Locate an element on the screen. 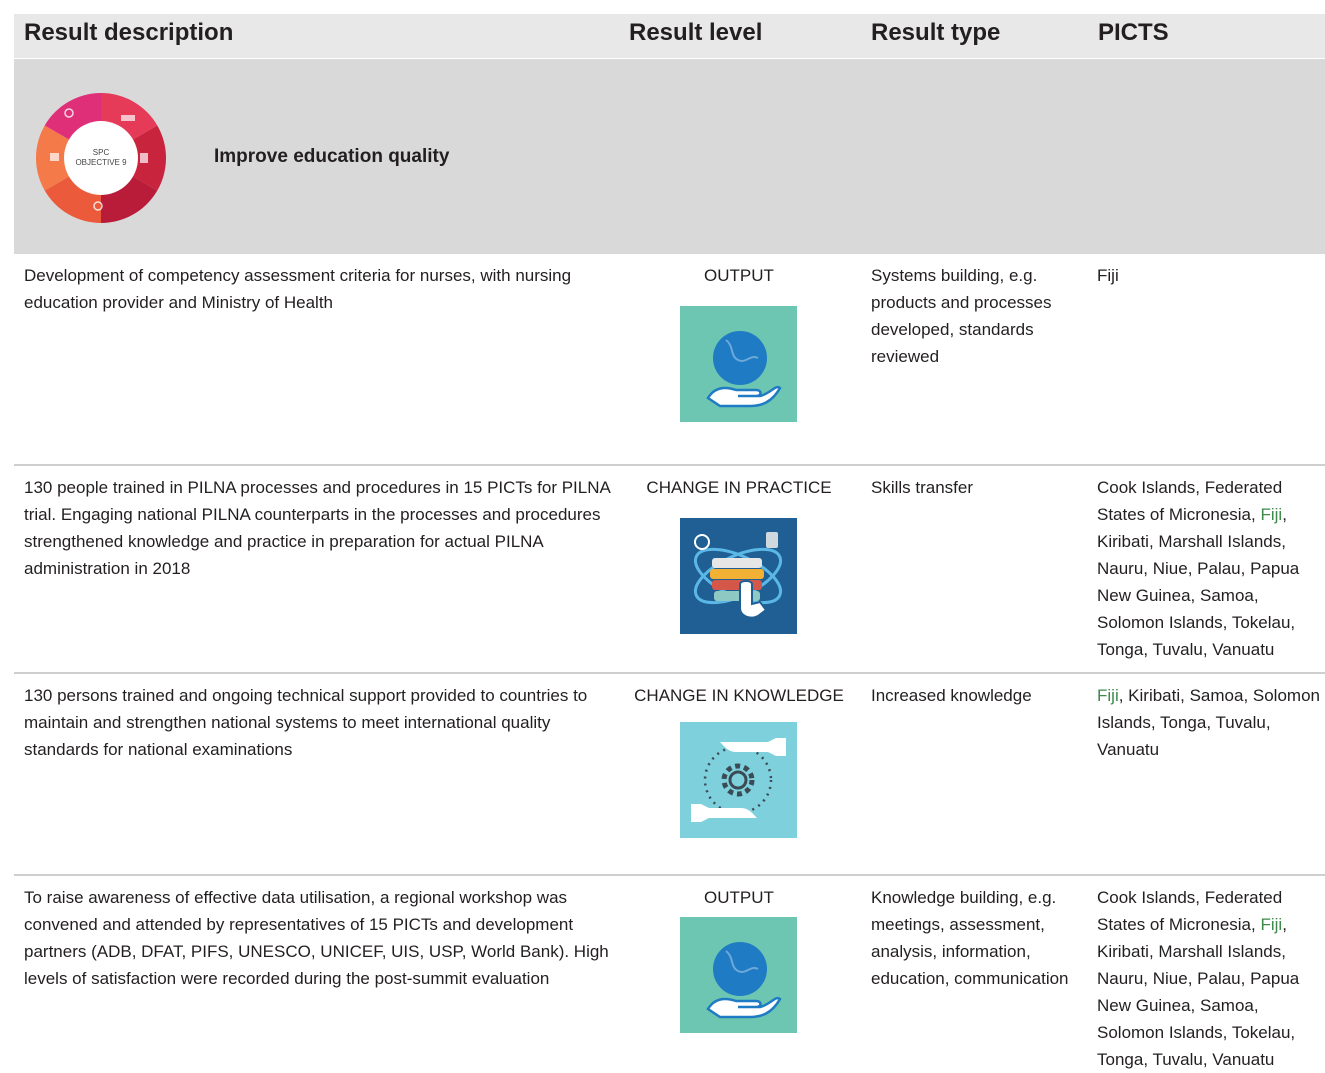  row-result-level: CHANGE IN KNOWLEDGE is located at coordinates (739, 695).